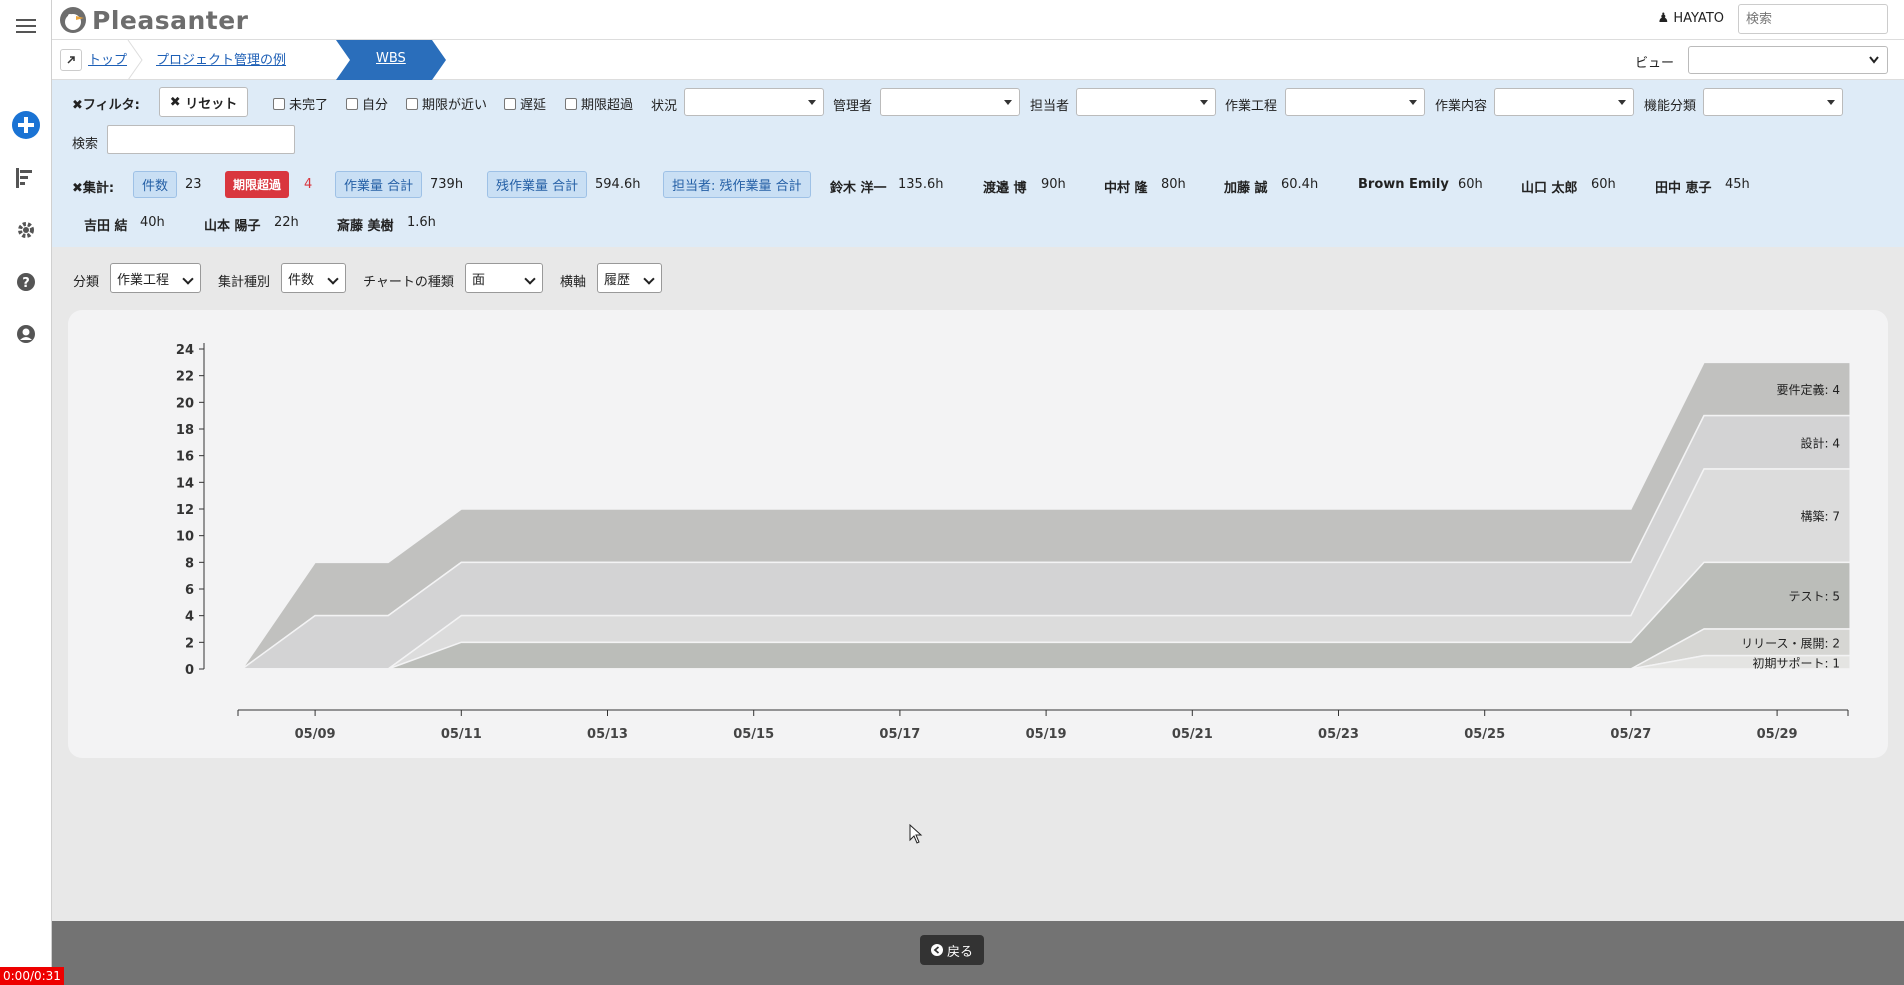 The image size is (1904, 985). What do you see at coordinates (26, 334) in the screenshot?
I see `user-account-icon` at bounding box center [26, 334].